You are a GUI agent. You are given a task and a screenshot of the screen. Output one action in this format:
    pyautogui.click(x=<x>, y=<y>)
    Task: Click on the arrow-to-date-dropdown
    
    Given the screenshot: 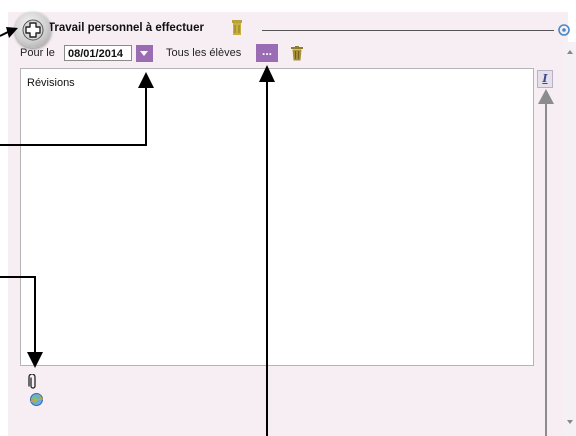 What is the action you would take?
    pyautogui.click(x=73, y=117)
    